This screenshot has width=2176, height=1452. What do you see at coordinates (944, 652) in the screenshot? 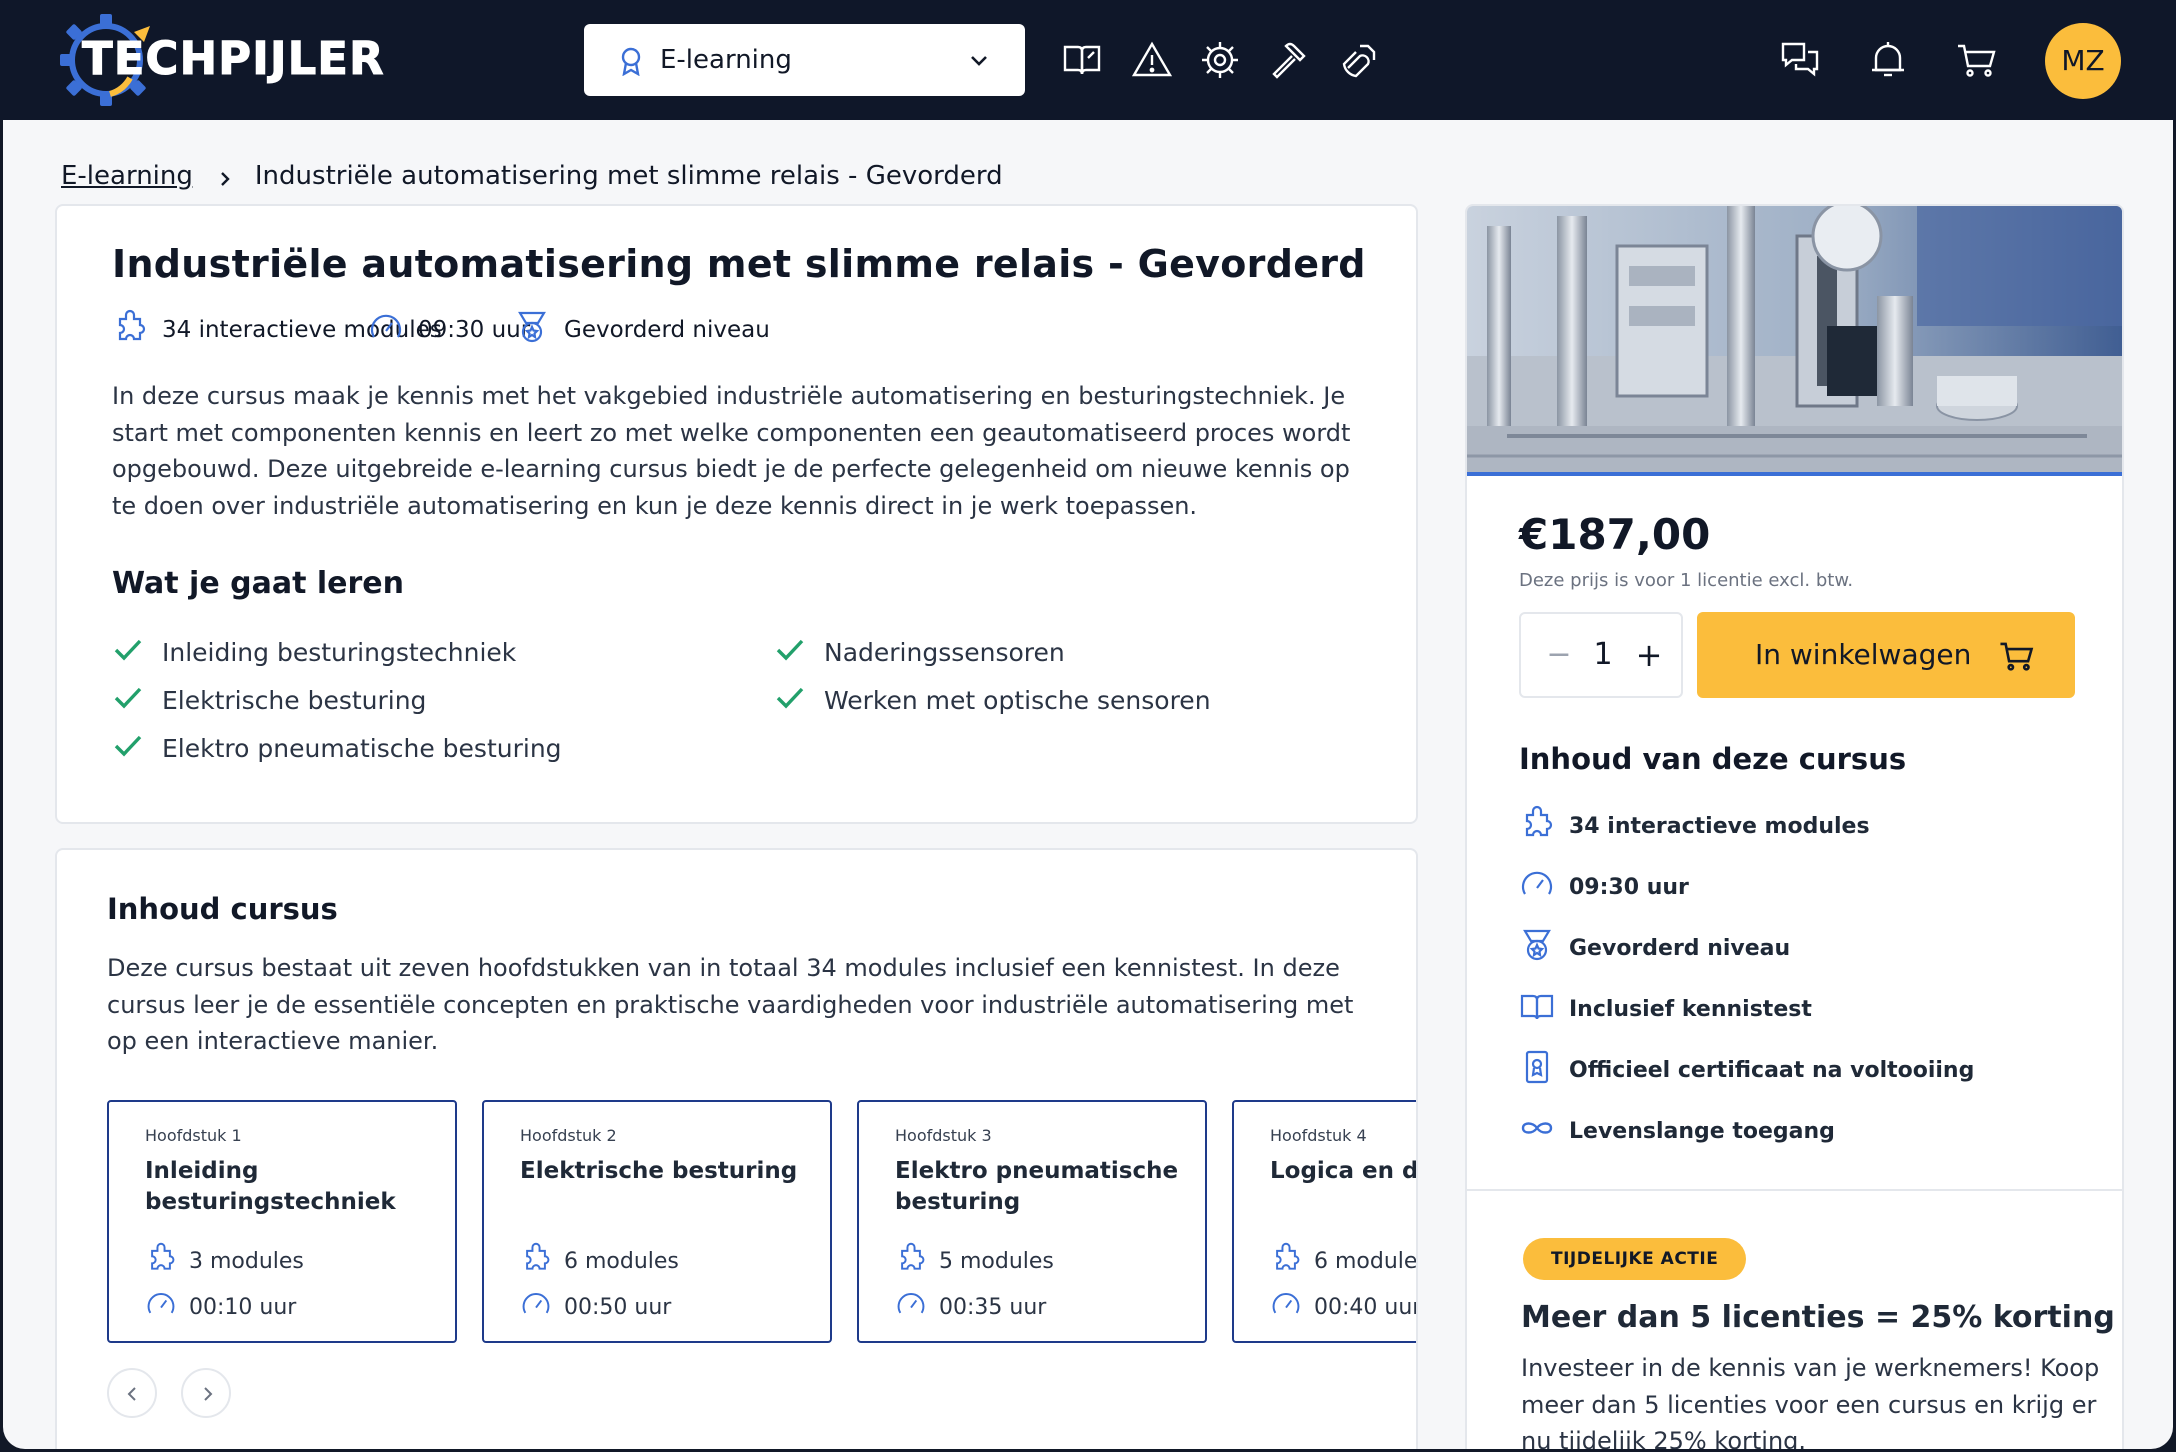
I see `learn-item-label: Naderingssensoren` at bounding box center [944, 652].